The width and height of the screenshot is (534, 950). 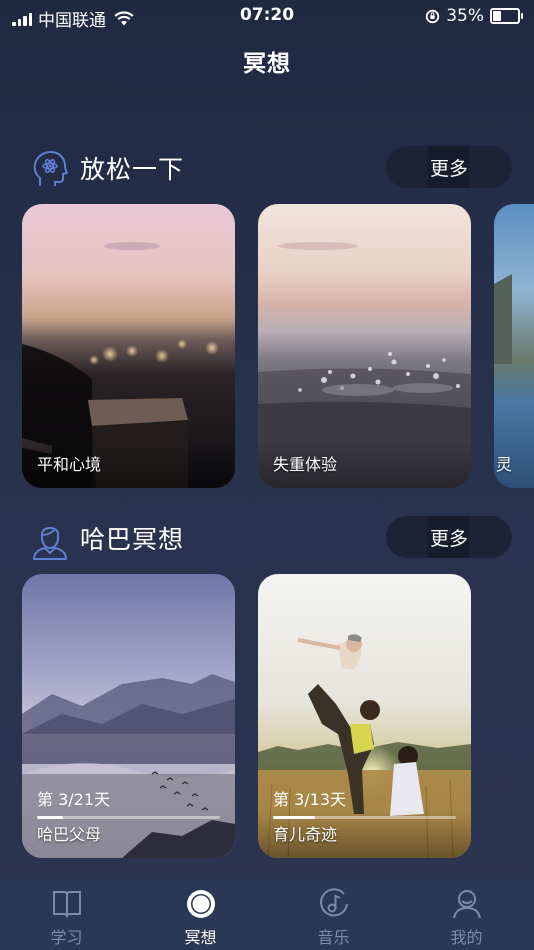 I want to click on course-progress-text: 第 3/21天, so click(x=74, y=799).